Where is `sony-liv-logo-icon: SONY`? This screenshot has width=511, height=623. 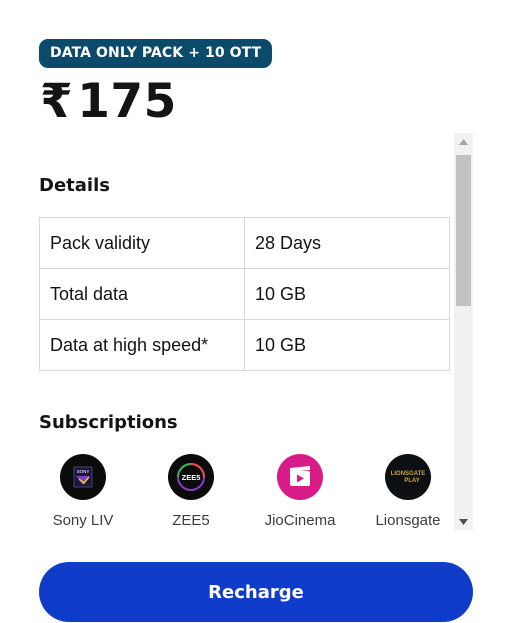
sony-liv-logo-icon: SONY is located at coordinates (83, 477).